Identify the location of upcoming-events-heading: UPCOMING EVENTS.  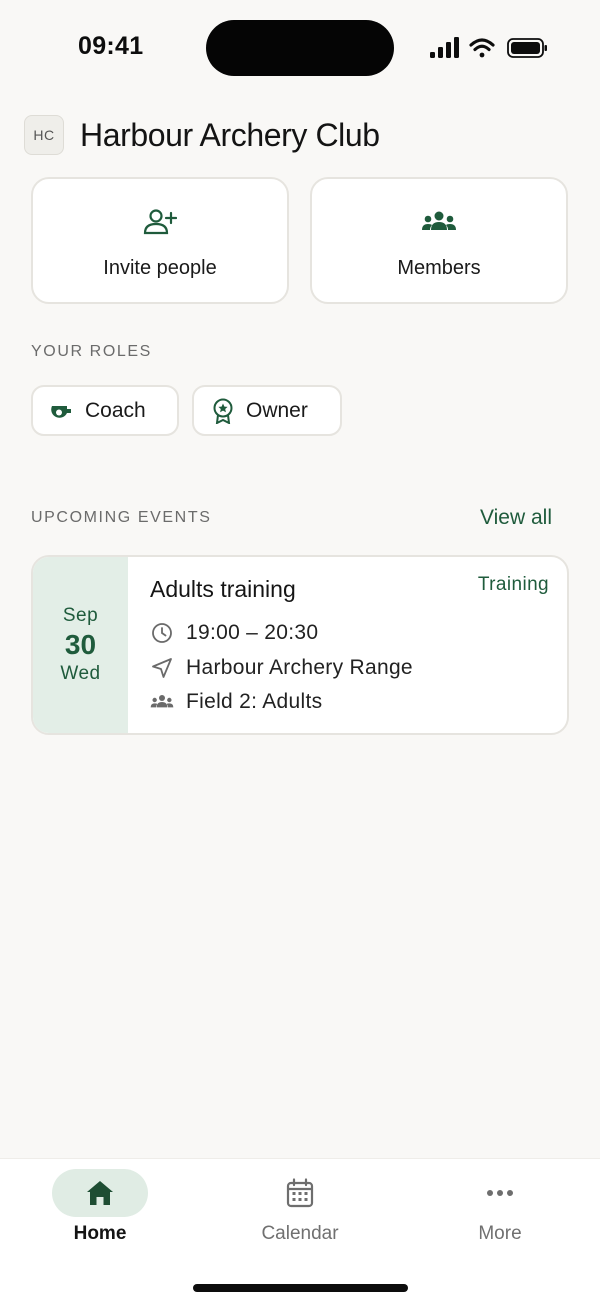
(121, 517).